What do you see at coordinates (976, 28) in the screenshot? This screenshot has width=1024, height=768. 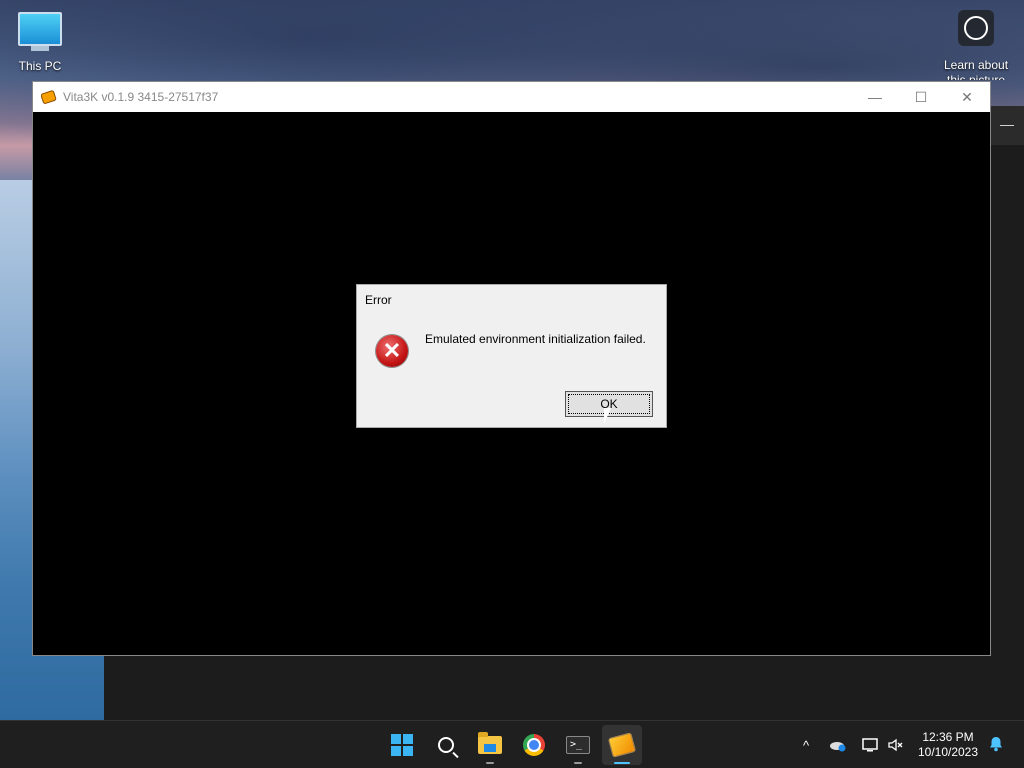 I see `learn-picture-icon` at bounding box center [976, 28].